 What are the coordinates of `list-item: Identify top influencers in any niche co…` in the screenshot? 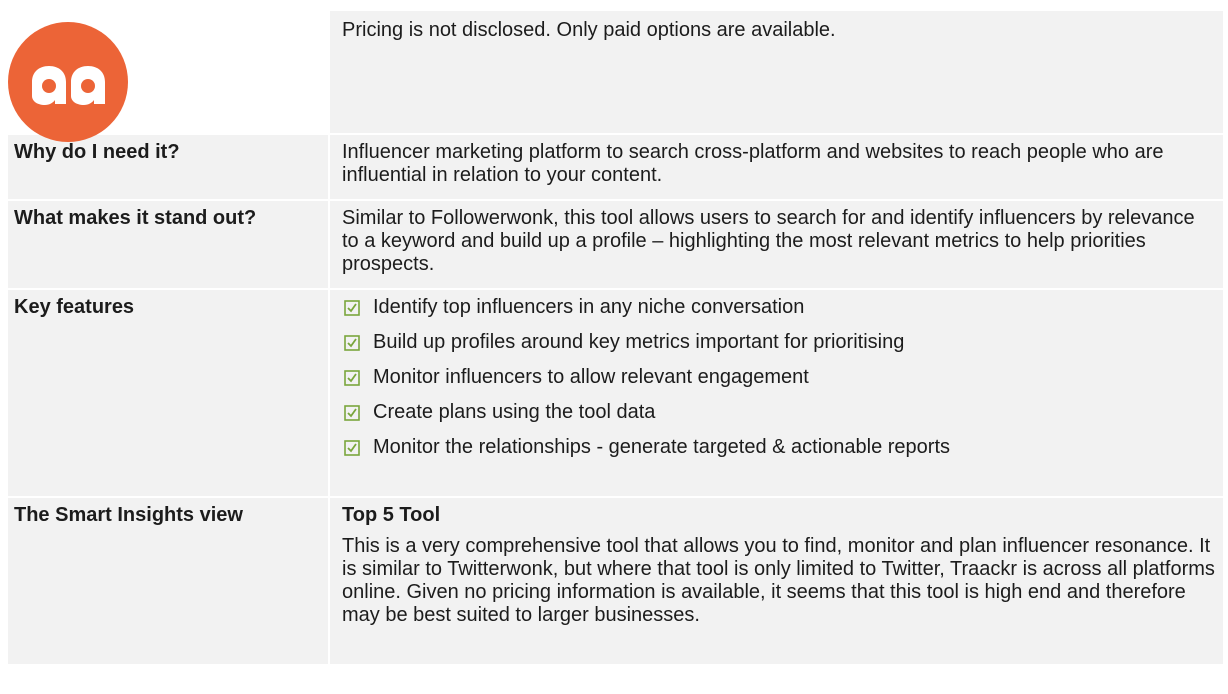 It's located at (778, 307).